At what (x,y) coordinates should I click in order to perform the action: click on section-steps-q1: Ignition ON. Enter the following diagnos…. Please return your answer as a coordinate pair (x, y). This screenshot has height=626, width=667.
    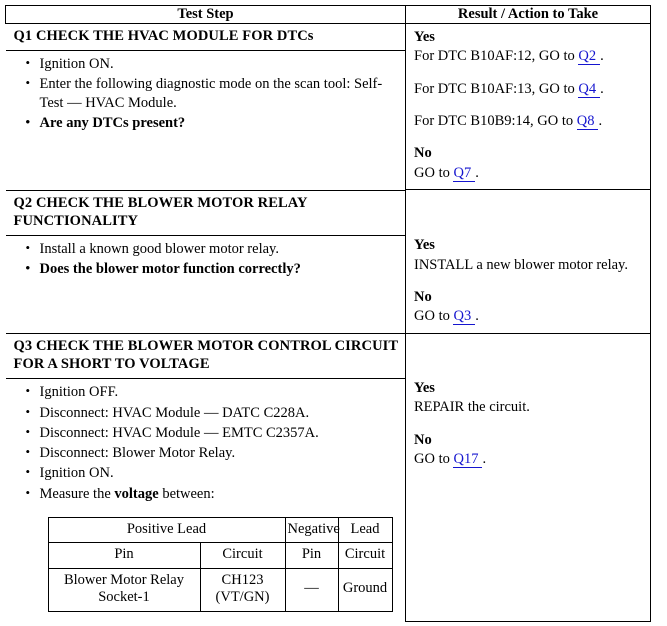
    Looking at the image, I should click on (206, 96).